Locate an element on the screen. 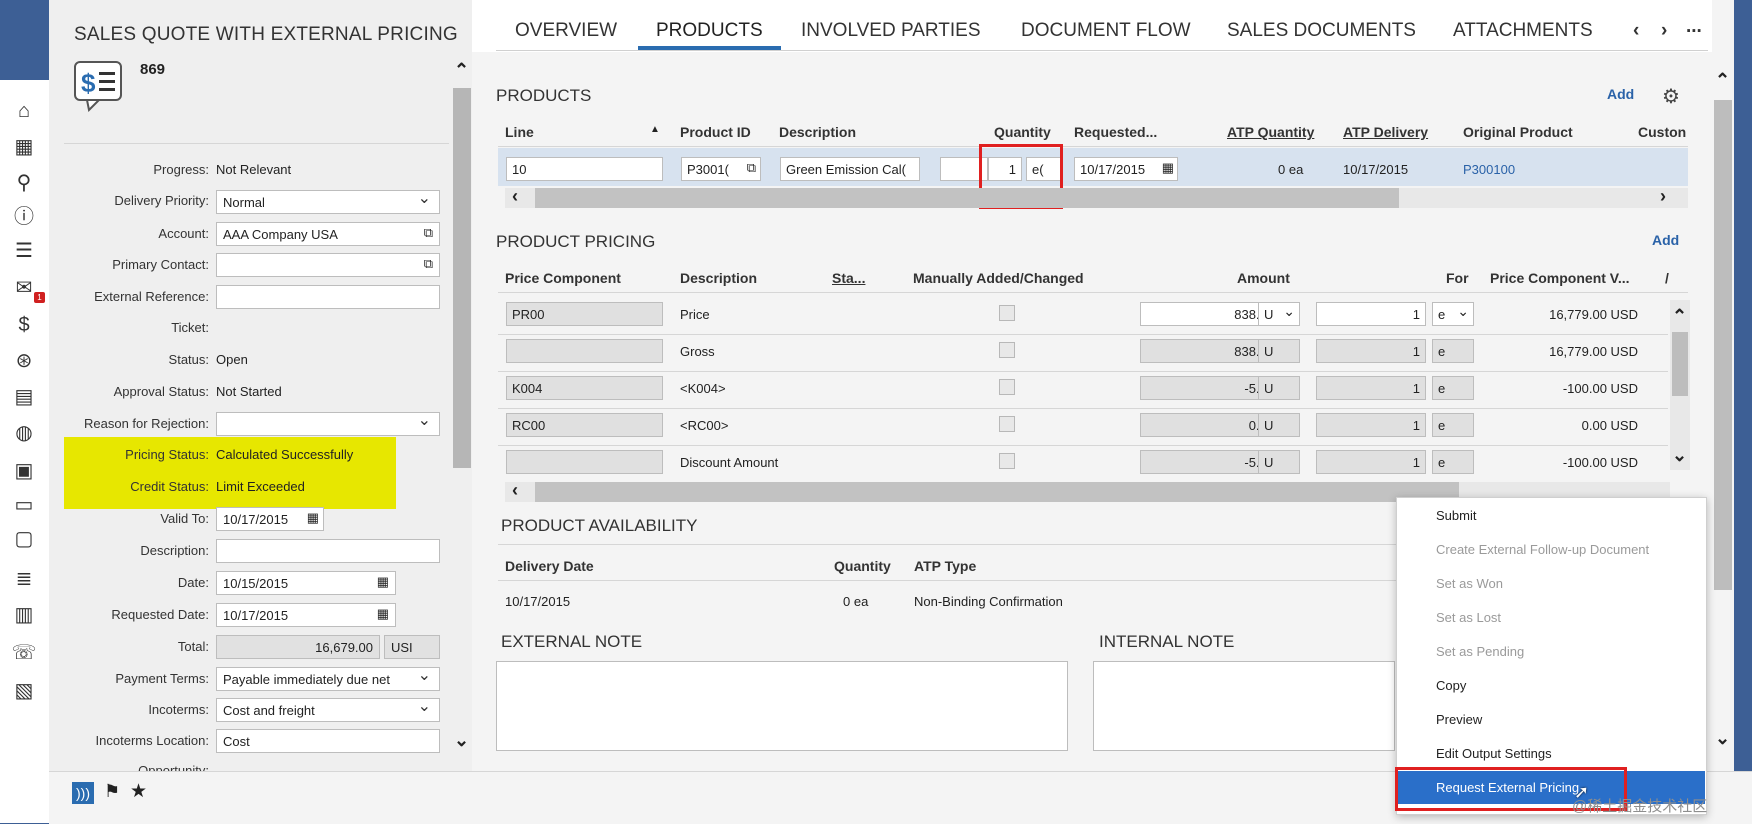 Image resolution: width=1752 pixels, height=824 pixels. star-icon: ★ is located at coordinates (138, 791).